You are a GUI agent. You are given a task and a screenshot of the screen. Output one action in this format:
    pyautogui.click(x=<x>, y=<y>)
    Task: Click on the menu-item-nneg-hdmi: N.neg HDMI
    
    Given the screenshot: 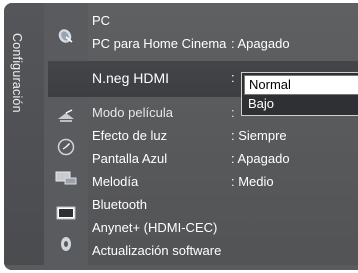 What is the action you would take?
    pyautogui.click(x=130, y=78)
    